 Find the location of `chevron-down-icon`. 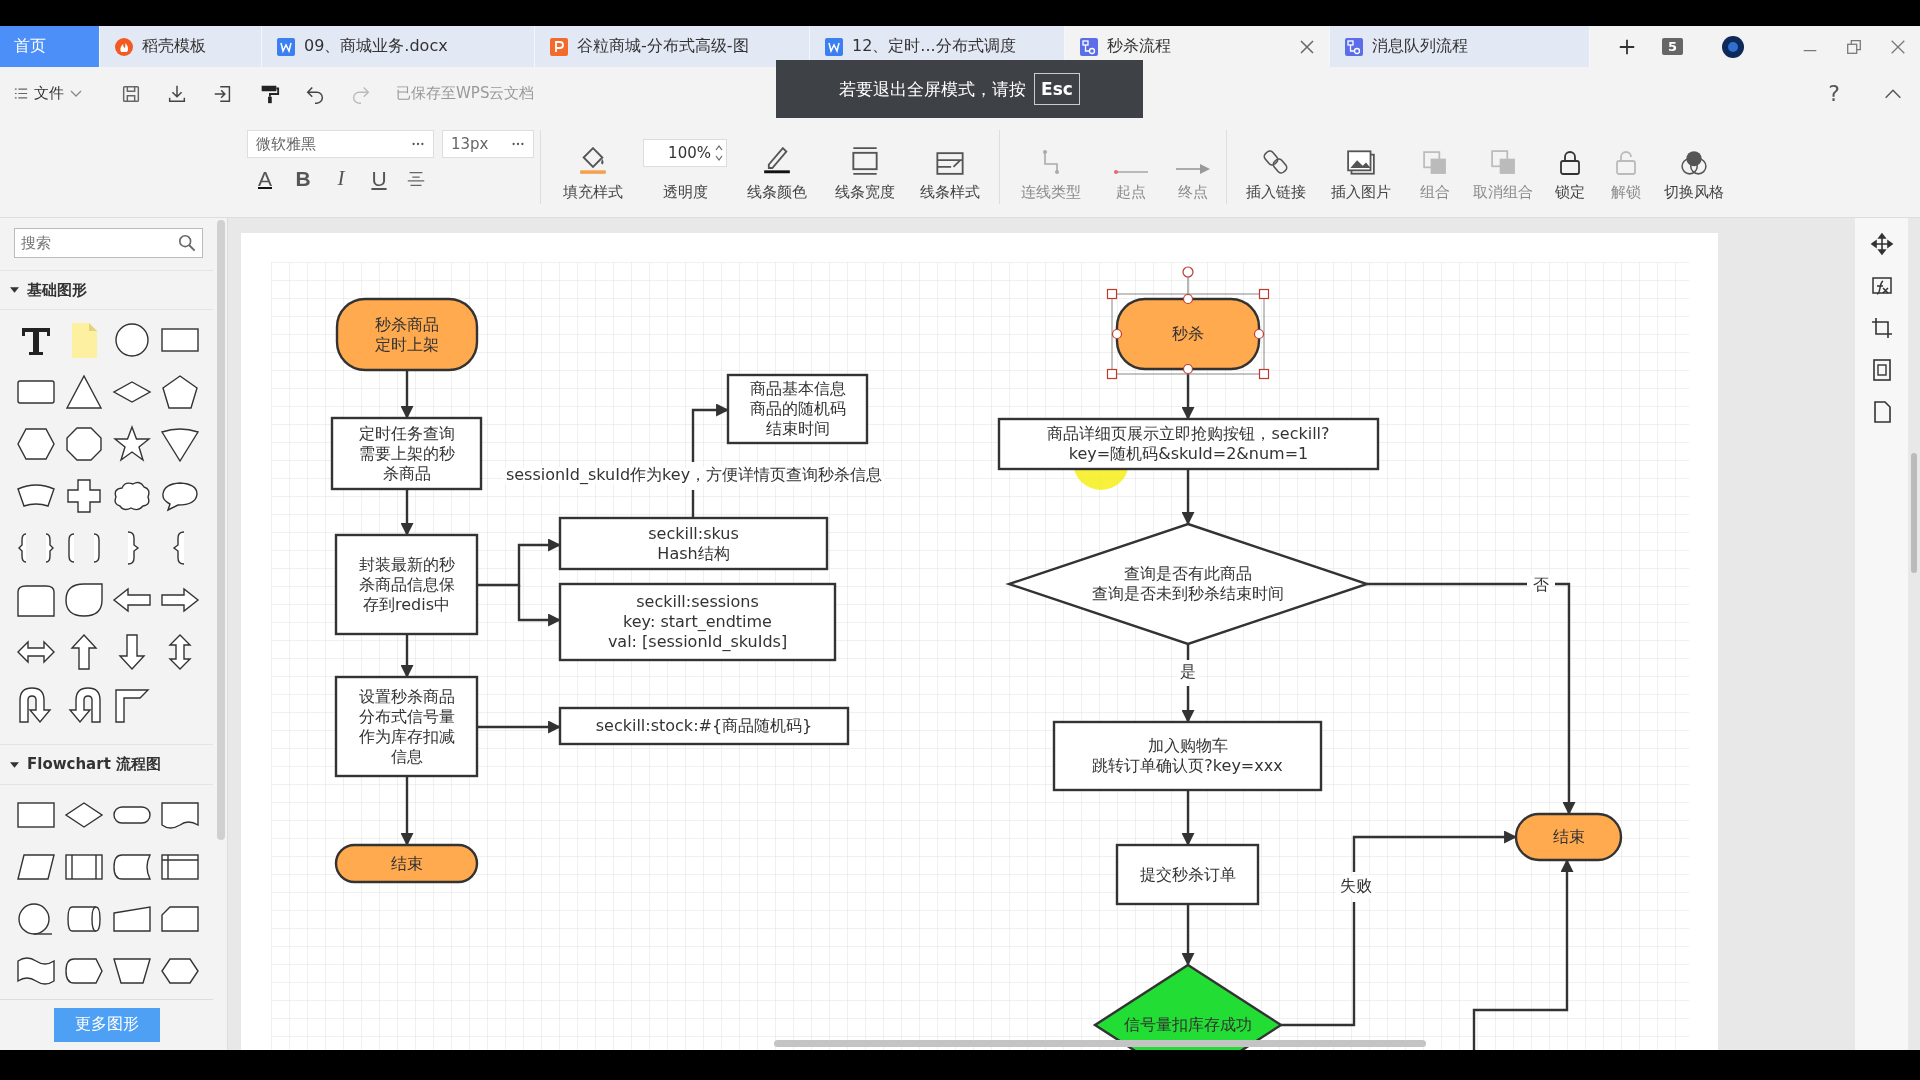

chevron-down-icon is located at coordinates (76, 93).